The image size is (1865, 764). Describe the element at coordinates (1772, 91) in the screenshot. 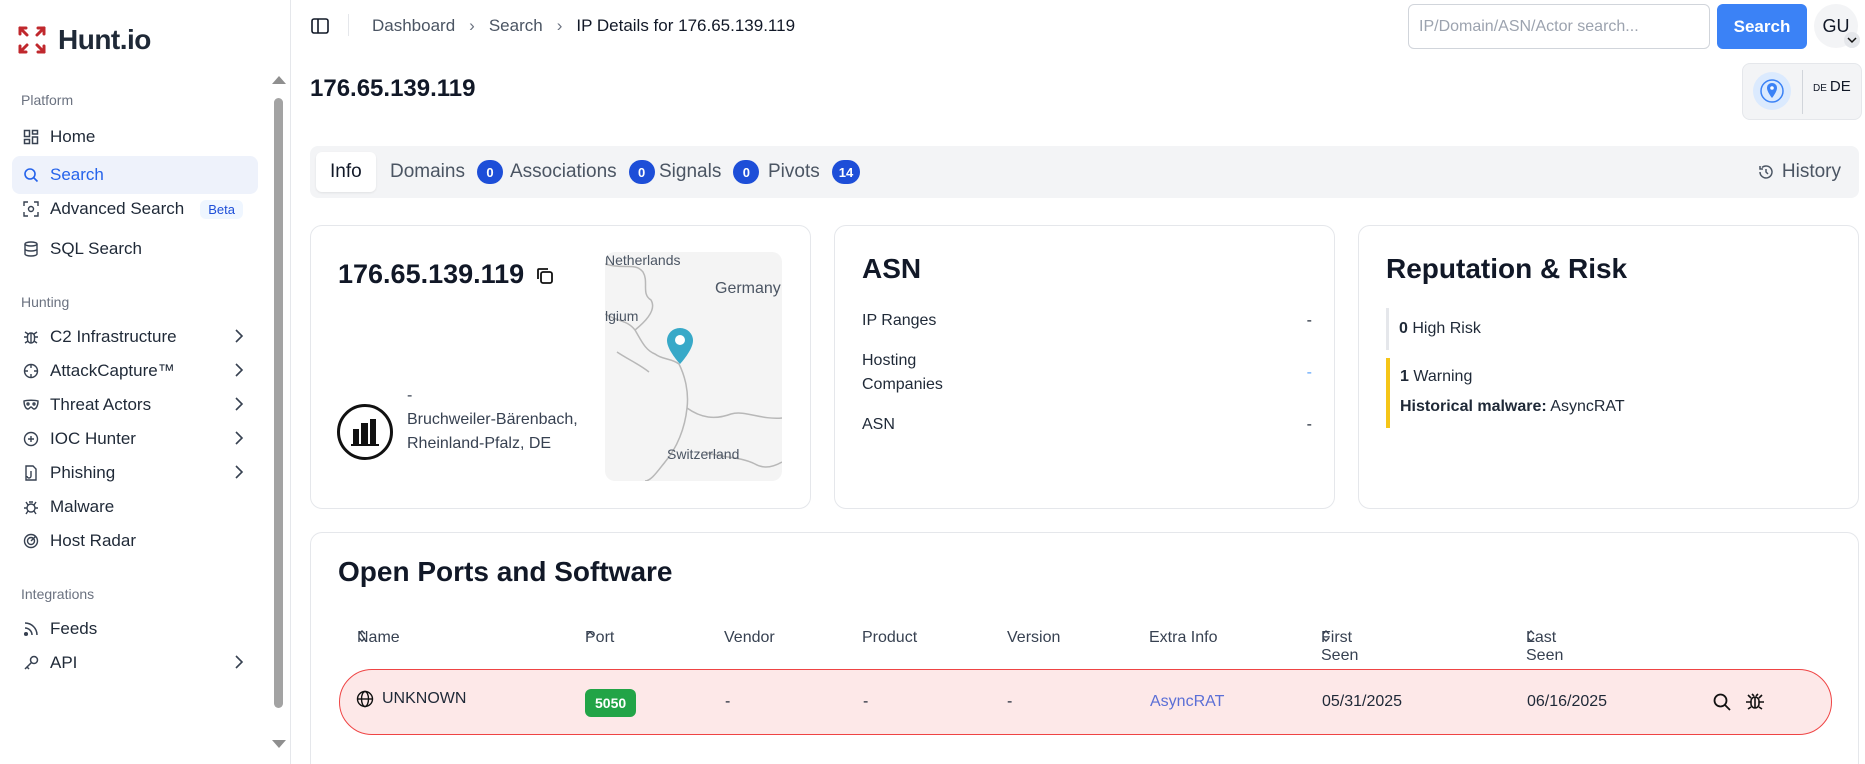

I see `location-pin-icon` at that location.